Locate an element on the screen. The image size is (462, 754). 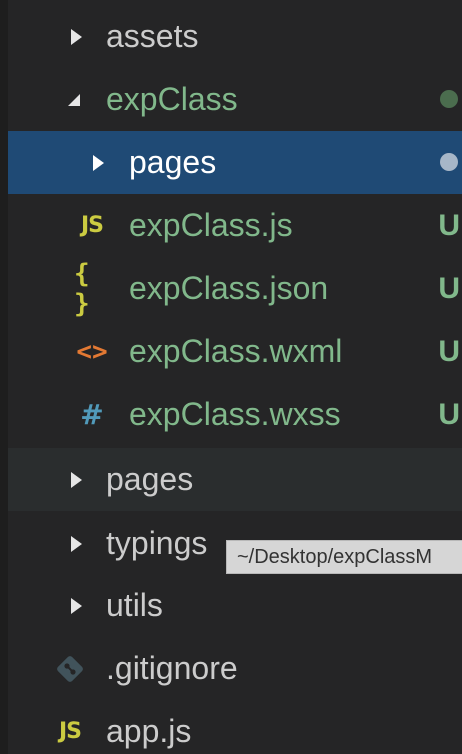
css-file-icon: # is located at coordinates (92, 414).